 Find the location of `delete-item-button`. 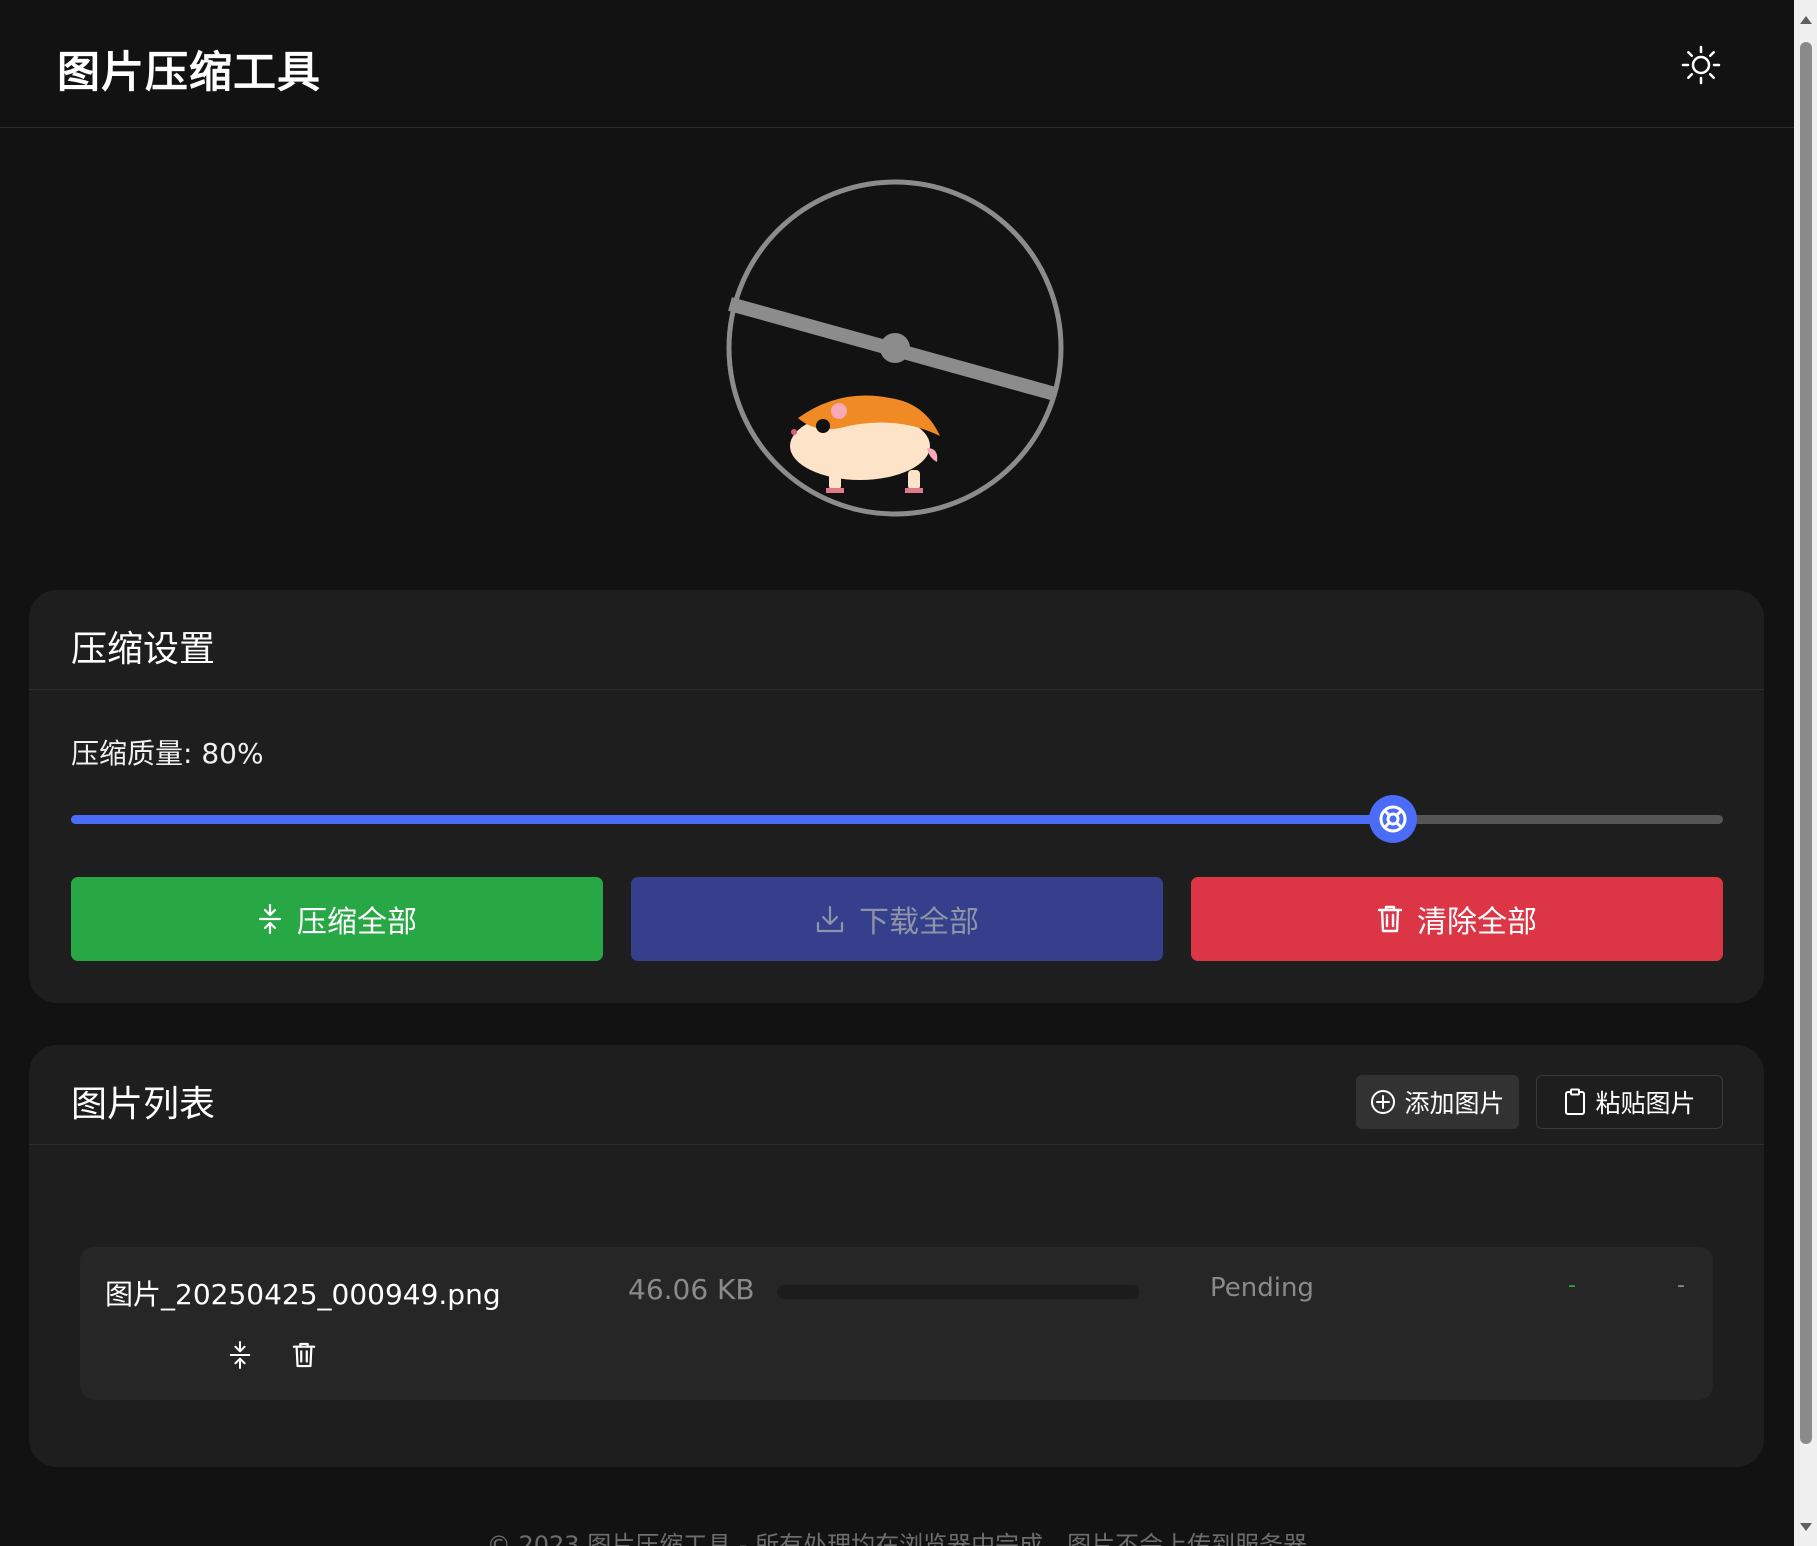

delete-item-button is located at coordinates (304, 1355).